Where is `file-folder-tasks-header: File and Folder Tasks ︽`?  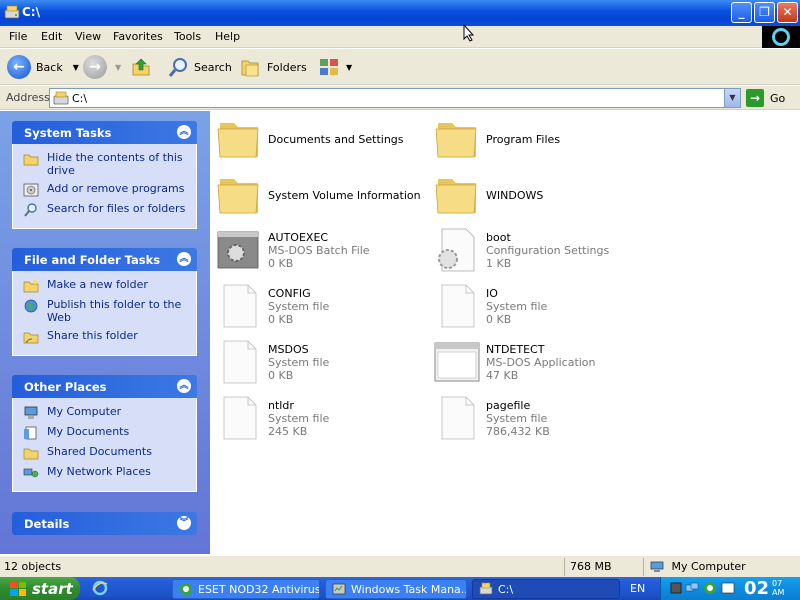 file-folder-tasks-header: File and Folder Tasks ︽ is located at coordinates (104, 259).